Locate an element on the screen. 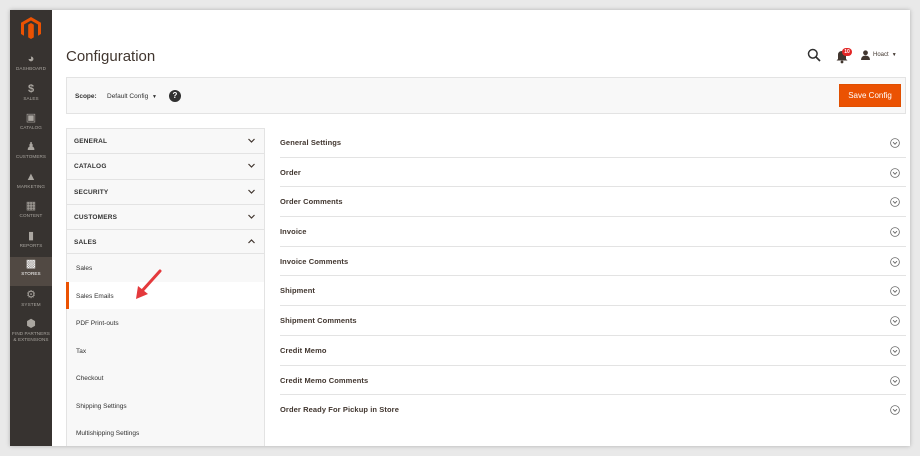 This screenshot has height=456, width=920. section-catalog: CATALOG is located at coordinates (165, 166).